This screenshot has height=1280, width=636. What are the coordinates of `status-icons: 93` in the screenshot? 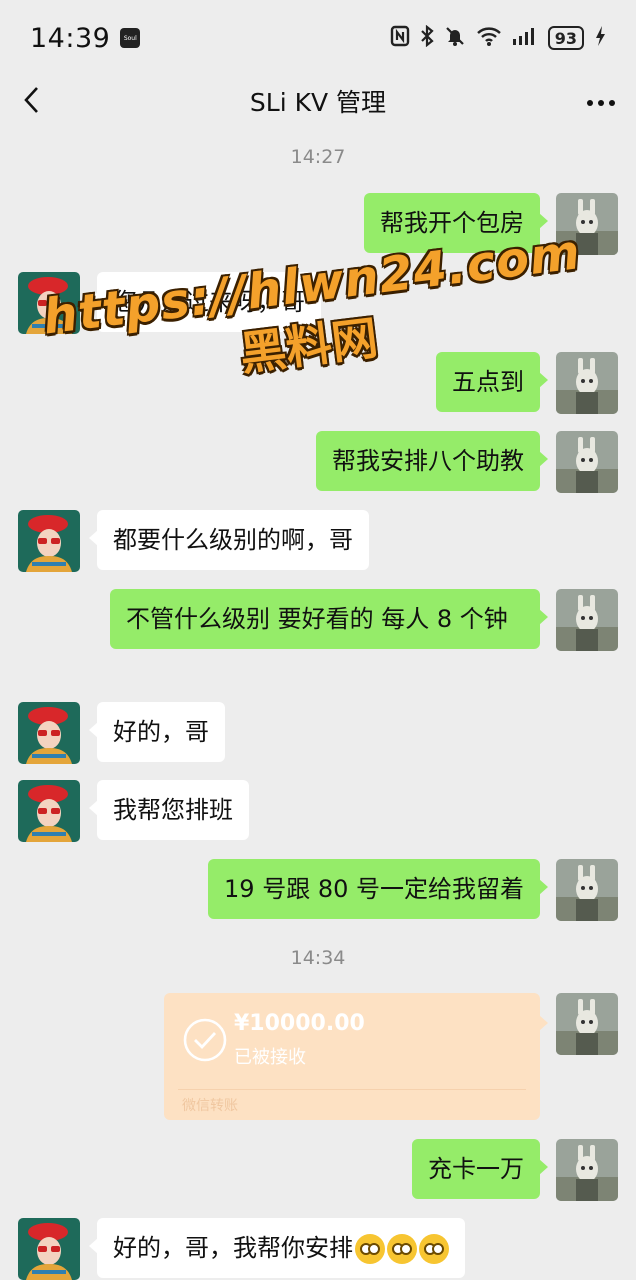 It's located at (498, 38).